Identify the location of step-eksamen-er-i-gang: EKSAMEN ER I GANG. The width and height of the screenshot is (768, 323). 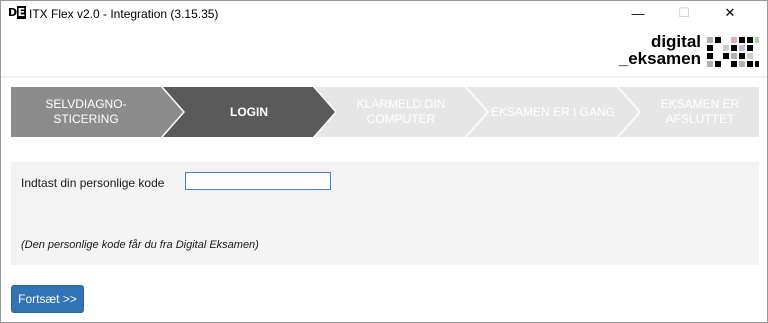
(553, 112).